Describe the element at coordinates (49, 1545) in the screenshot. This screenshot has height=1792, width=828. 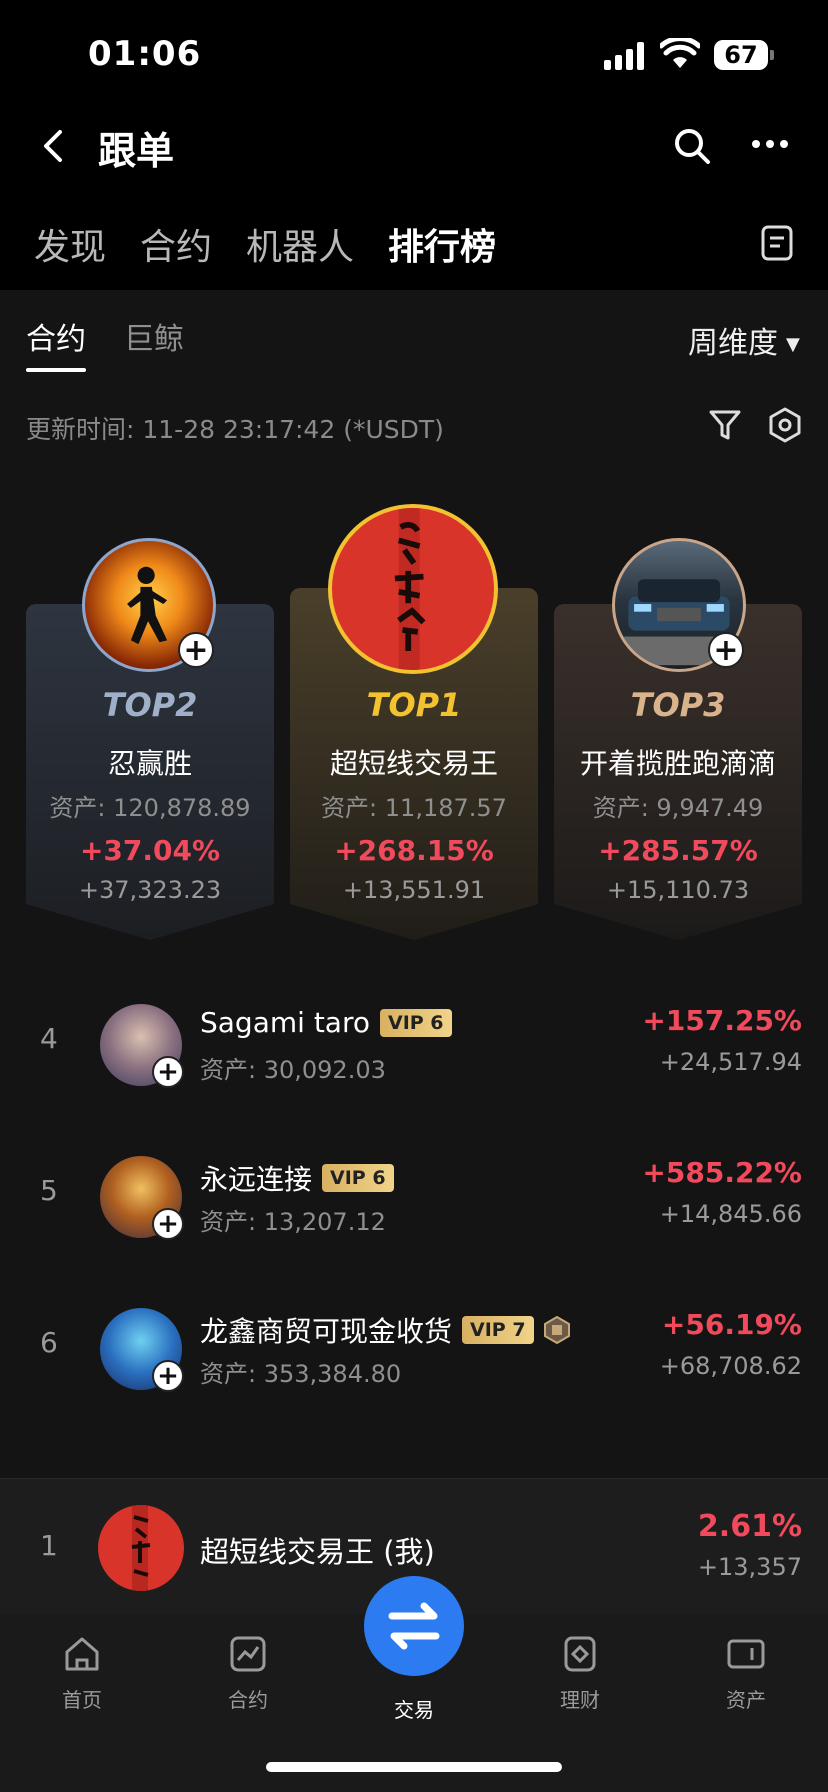
I see `my-rank-number: 1` at that location.